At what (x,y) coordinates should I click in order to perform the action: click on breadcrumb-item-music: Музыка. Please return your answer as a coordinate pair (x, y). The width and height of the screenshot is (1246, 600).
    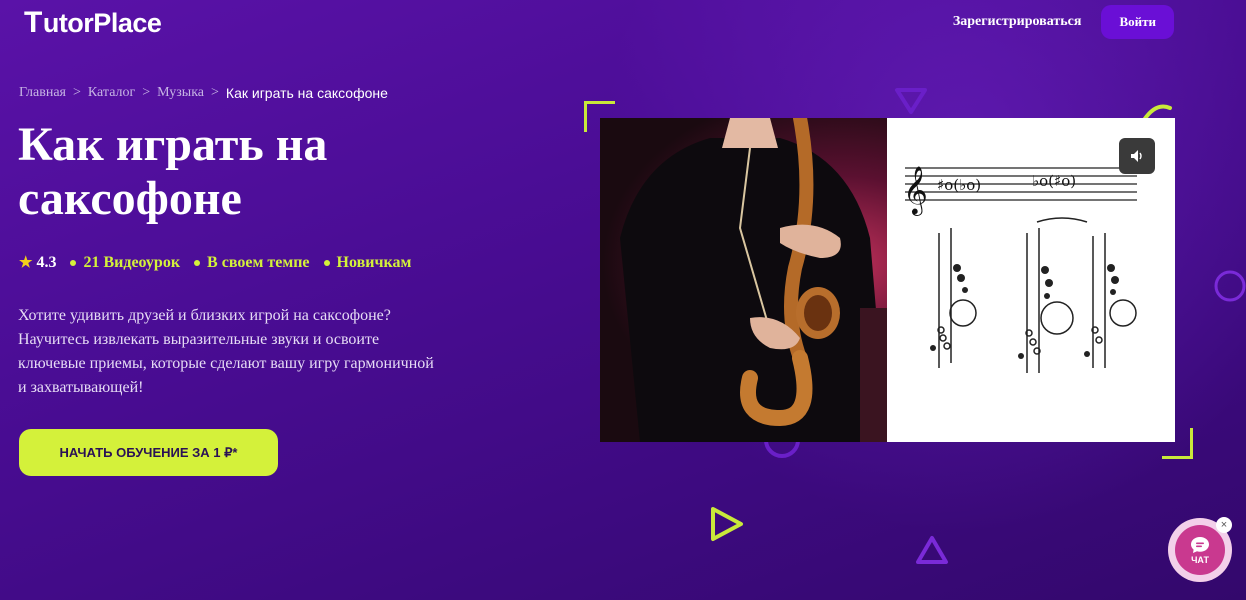
    Looking at the image, I should click on (180, 93).